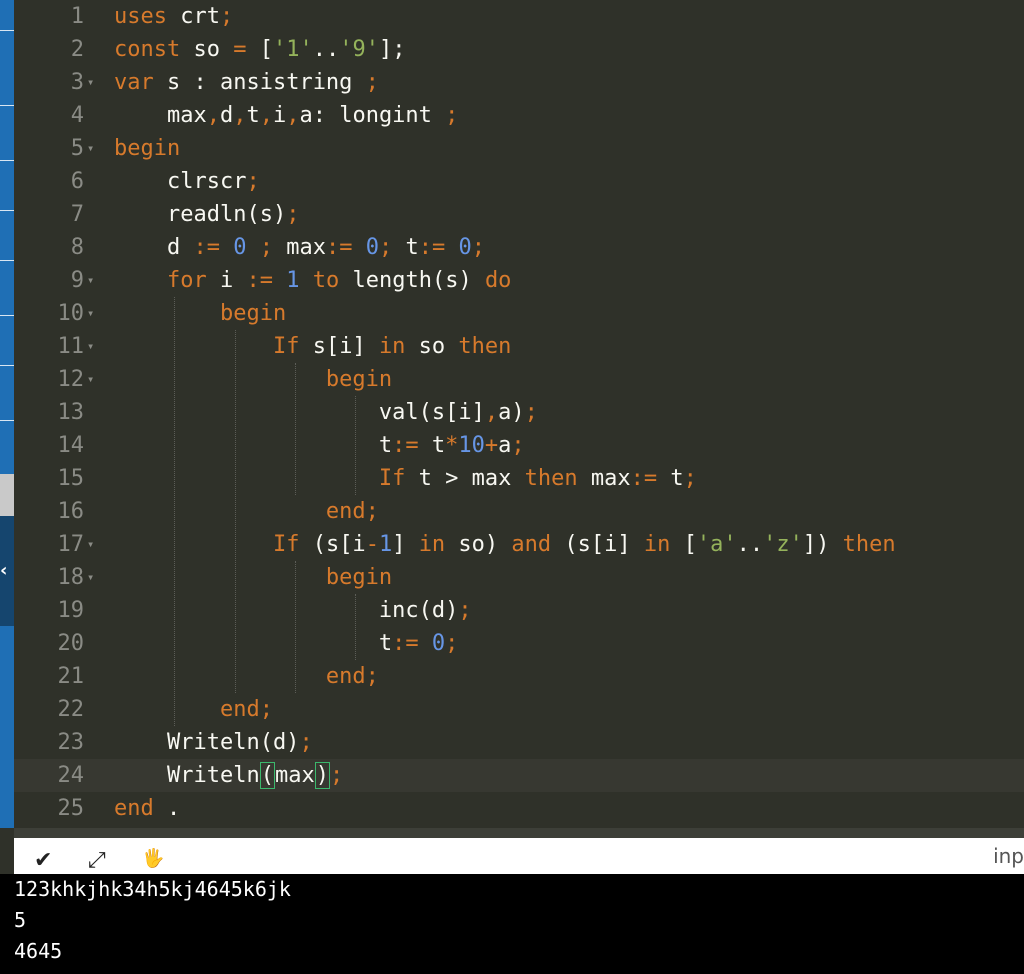  What do you see at coordinates (77, 148) in the screenshot?
I see `line-number: 5` at bounding box center [77, 148].